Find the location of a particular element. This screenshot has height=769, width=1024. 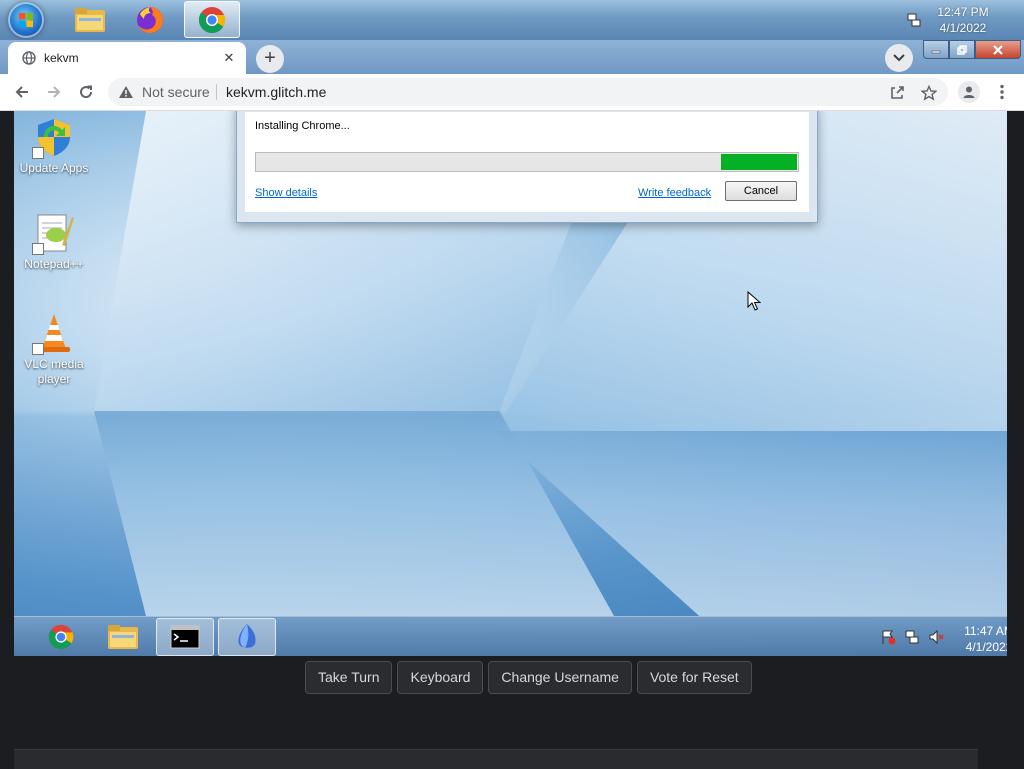

back-button is located at coordinates (22, 92).